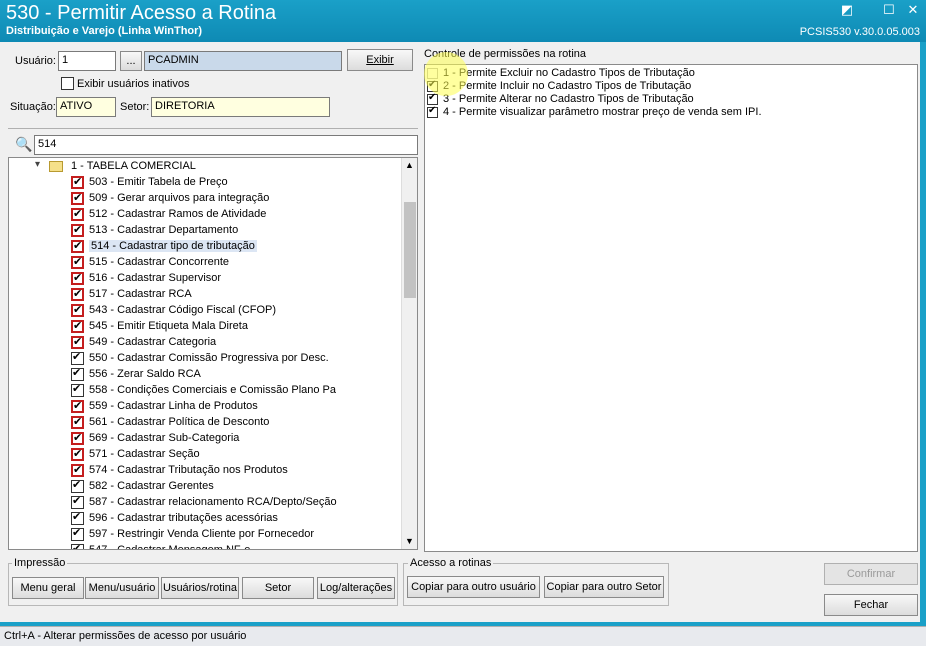  I want to click on tree-item-label: 571 - Cadastrar Seção, so click(144, 454).